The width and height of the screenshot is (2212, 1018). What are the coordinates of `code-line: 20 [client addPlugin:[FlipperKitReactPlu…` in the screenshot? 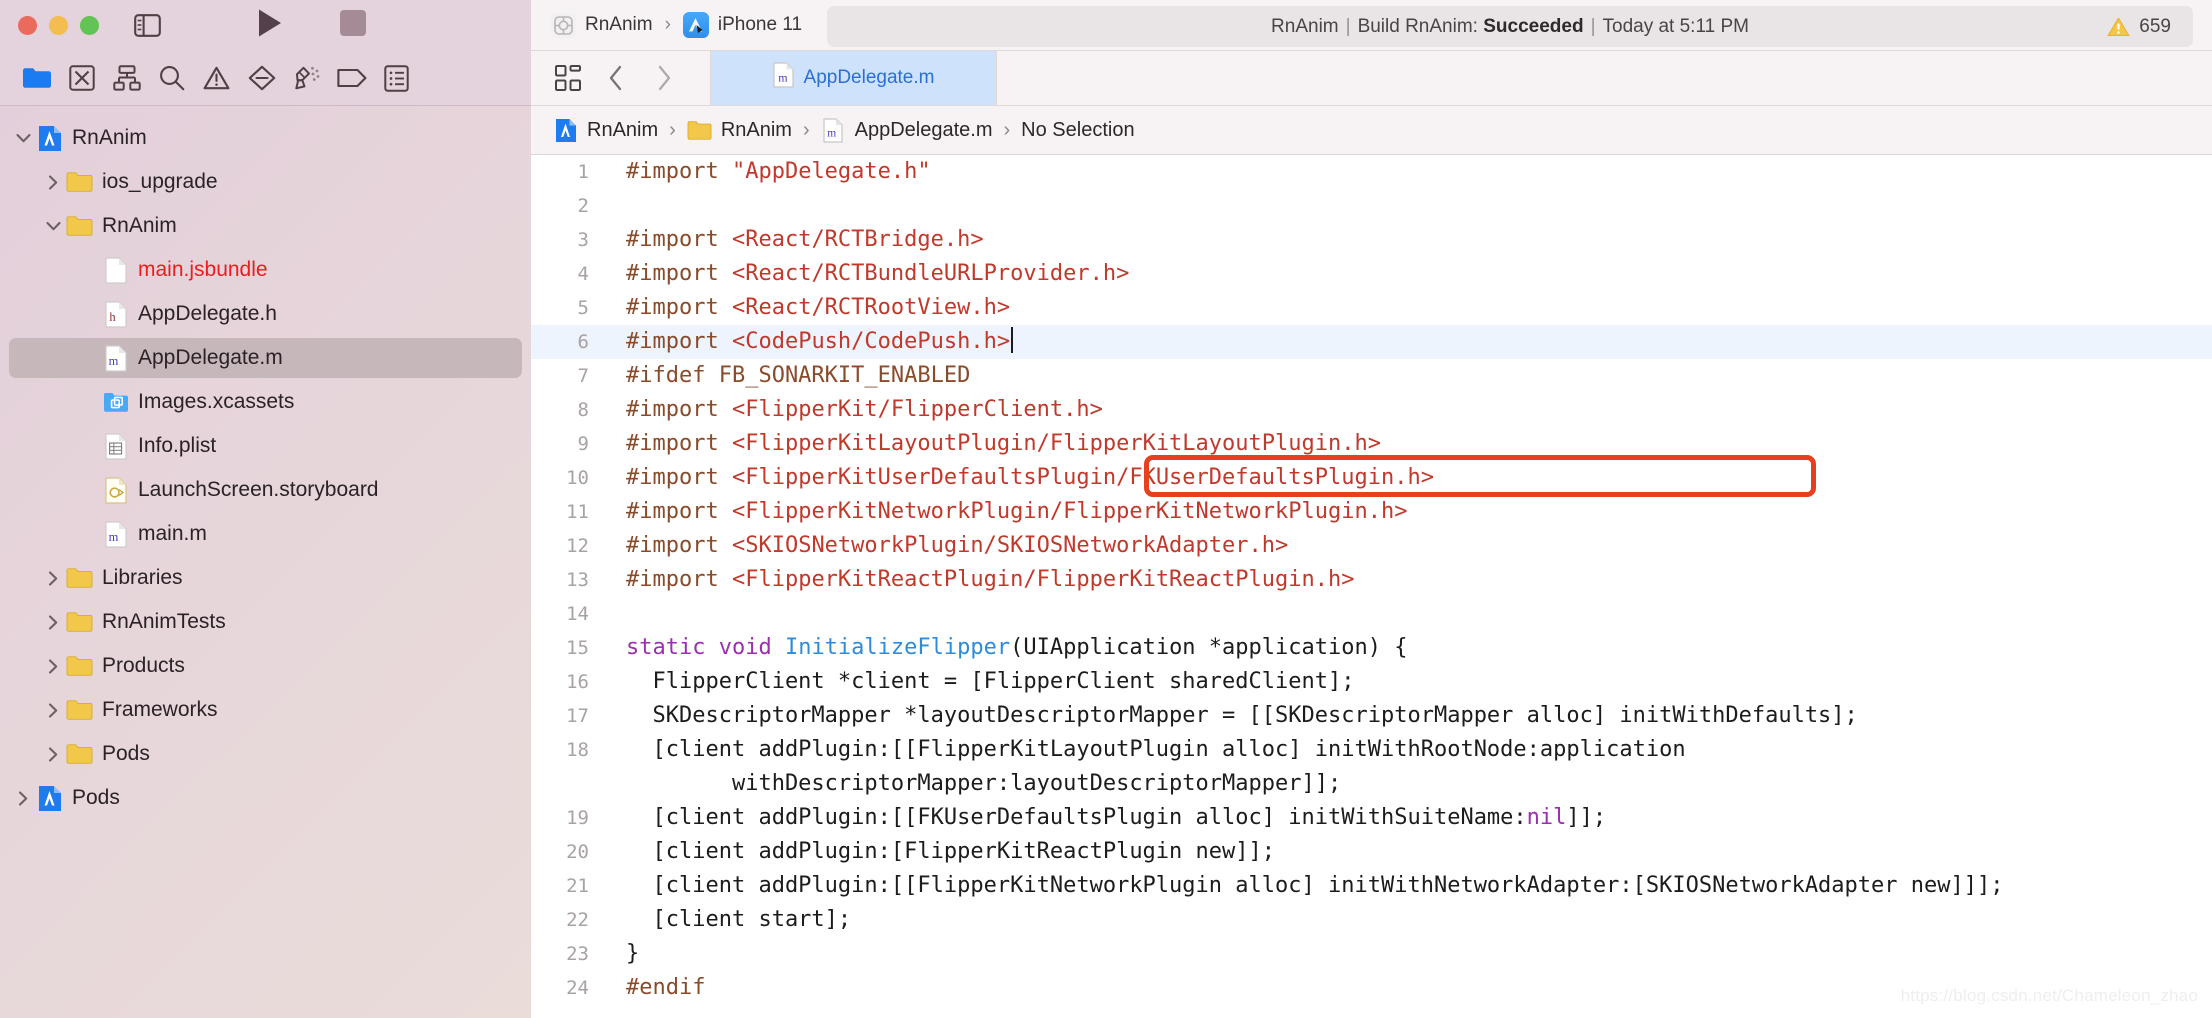 It's located at (1371, 852).